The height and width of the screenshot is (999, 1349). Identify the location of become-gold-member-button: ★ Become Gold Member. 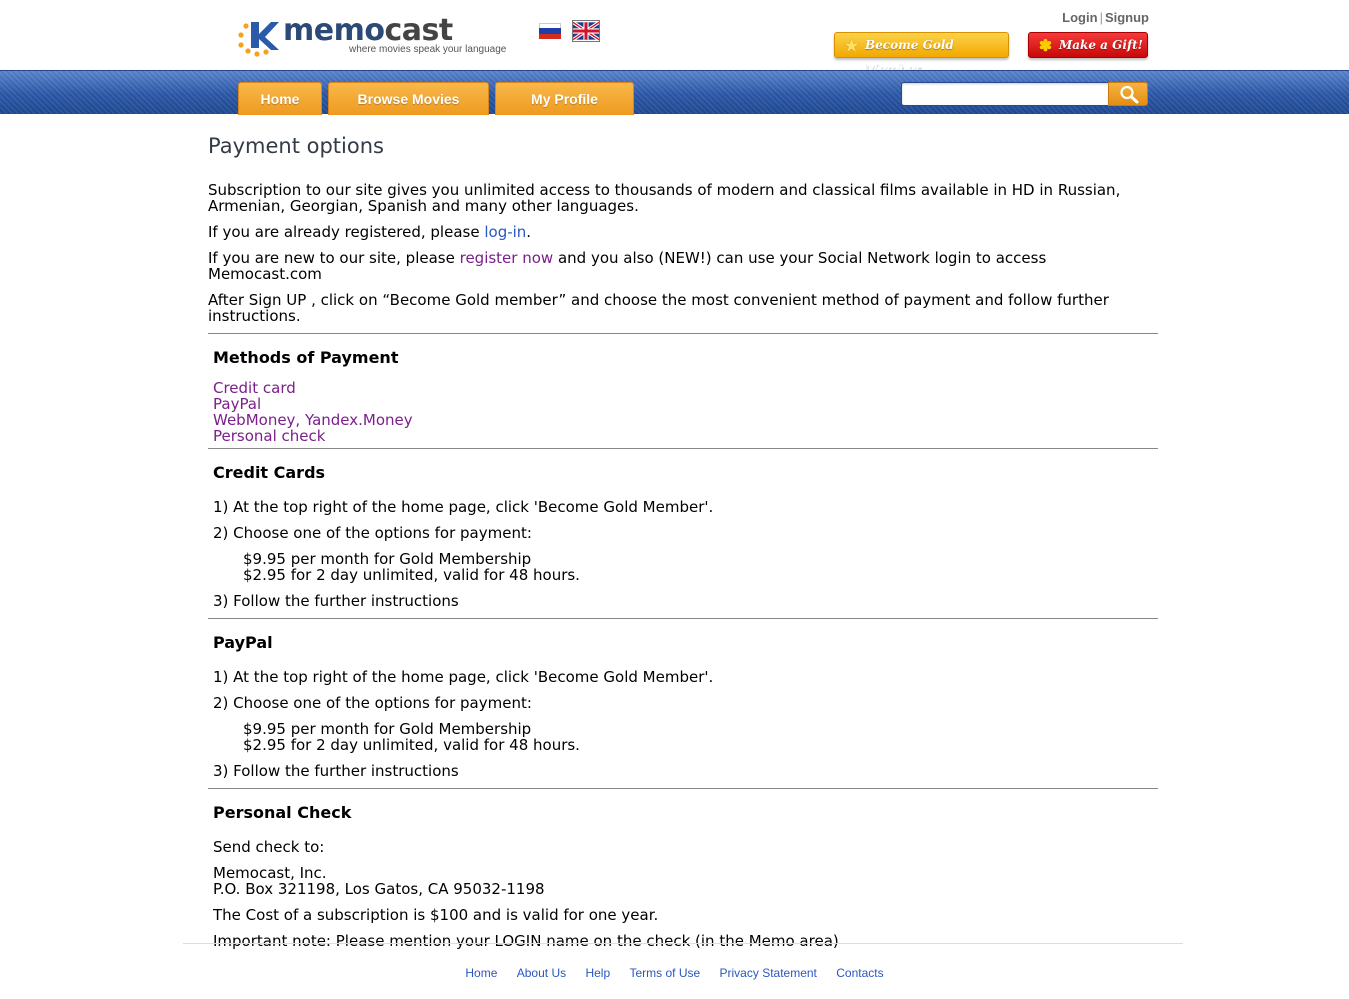
(921, 54).